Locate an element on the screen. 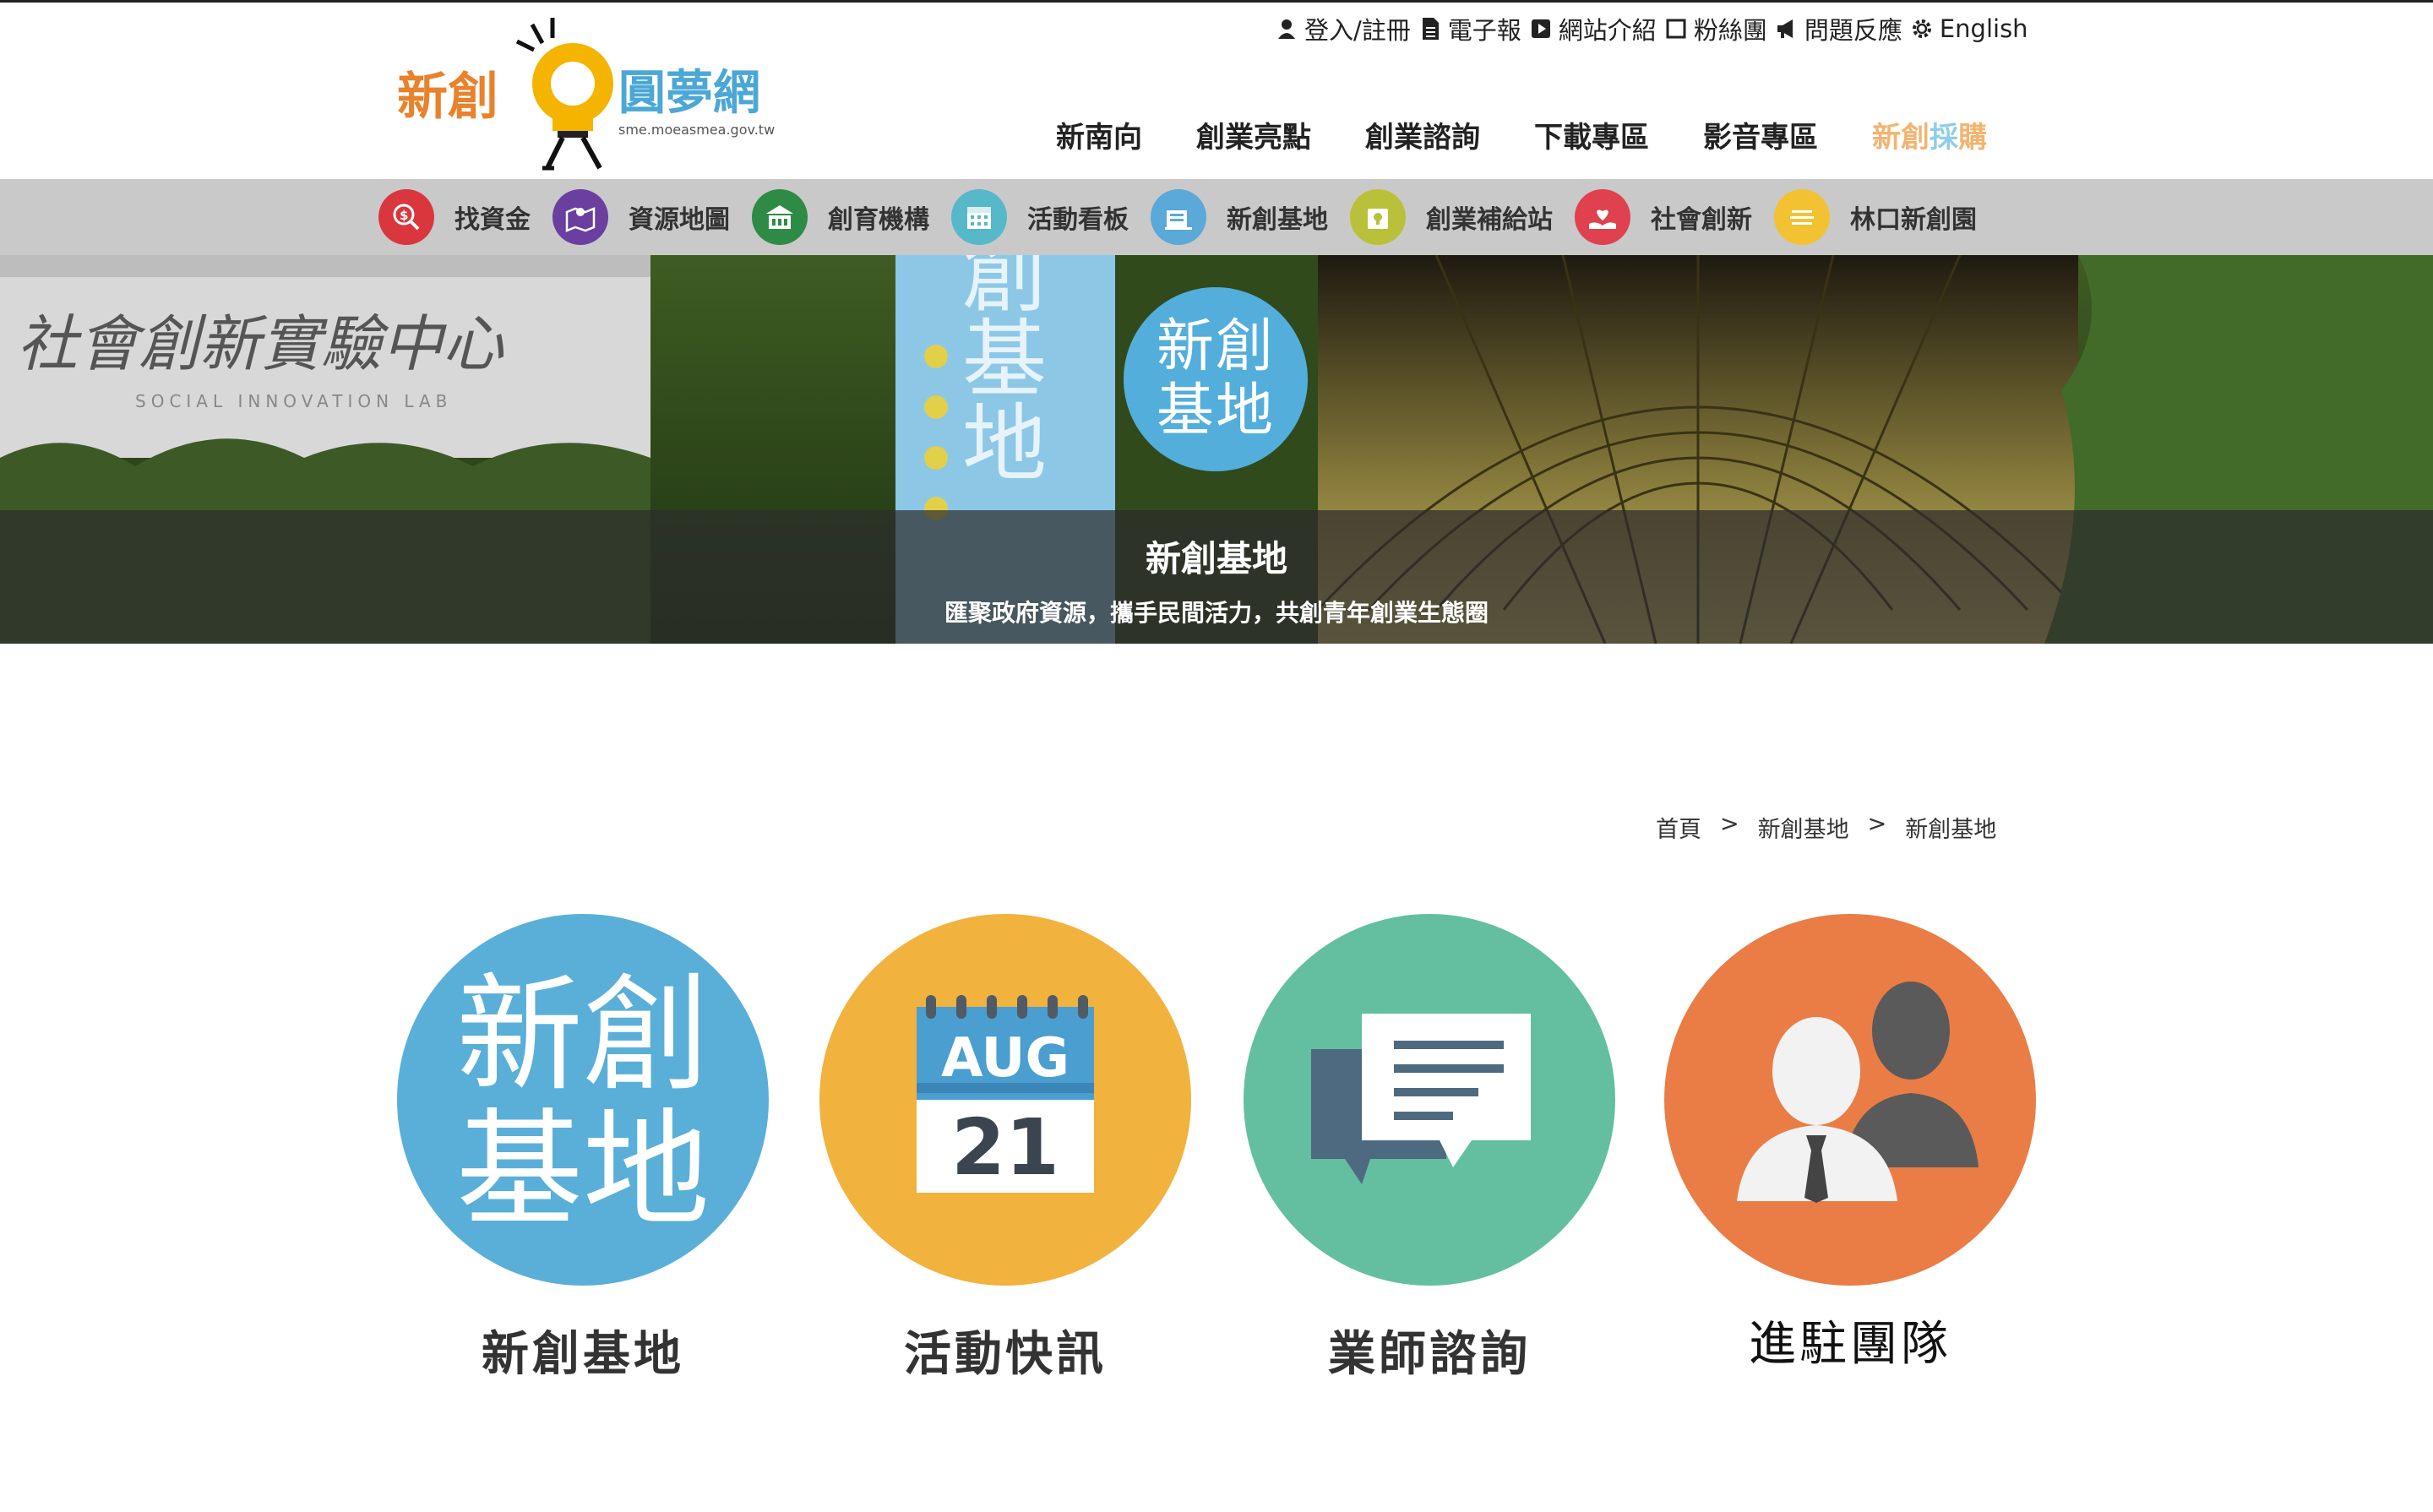 Image resolution: width=2433 pixels, height=1512 pixels. card-startup-base: 新創 基地 新創基地 is located at coordinates (583, 1149).